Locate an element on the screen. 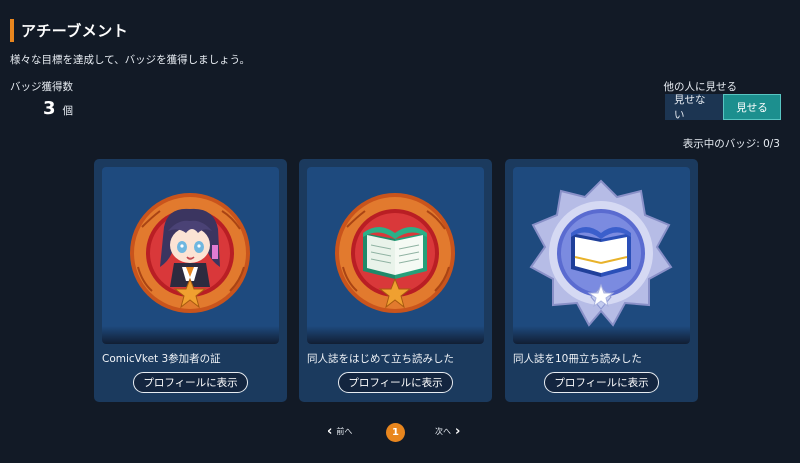 This screenshot has height=463, width=800. badge-count-number: 3 is located at coordinates (49, 108).